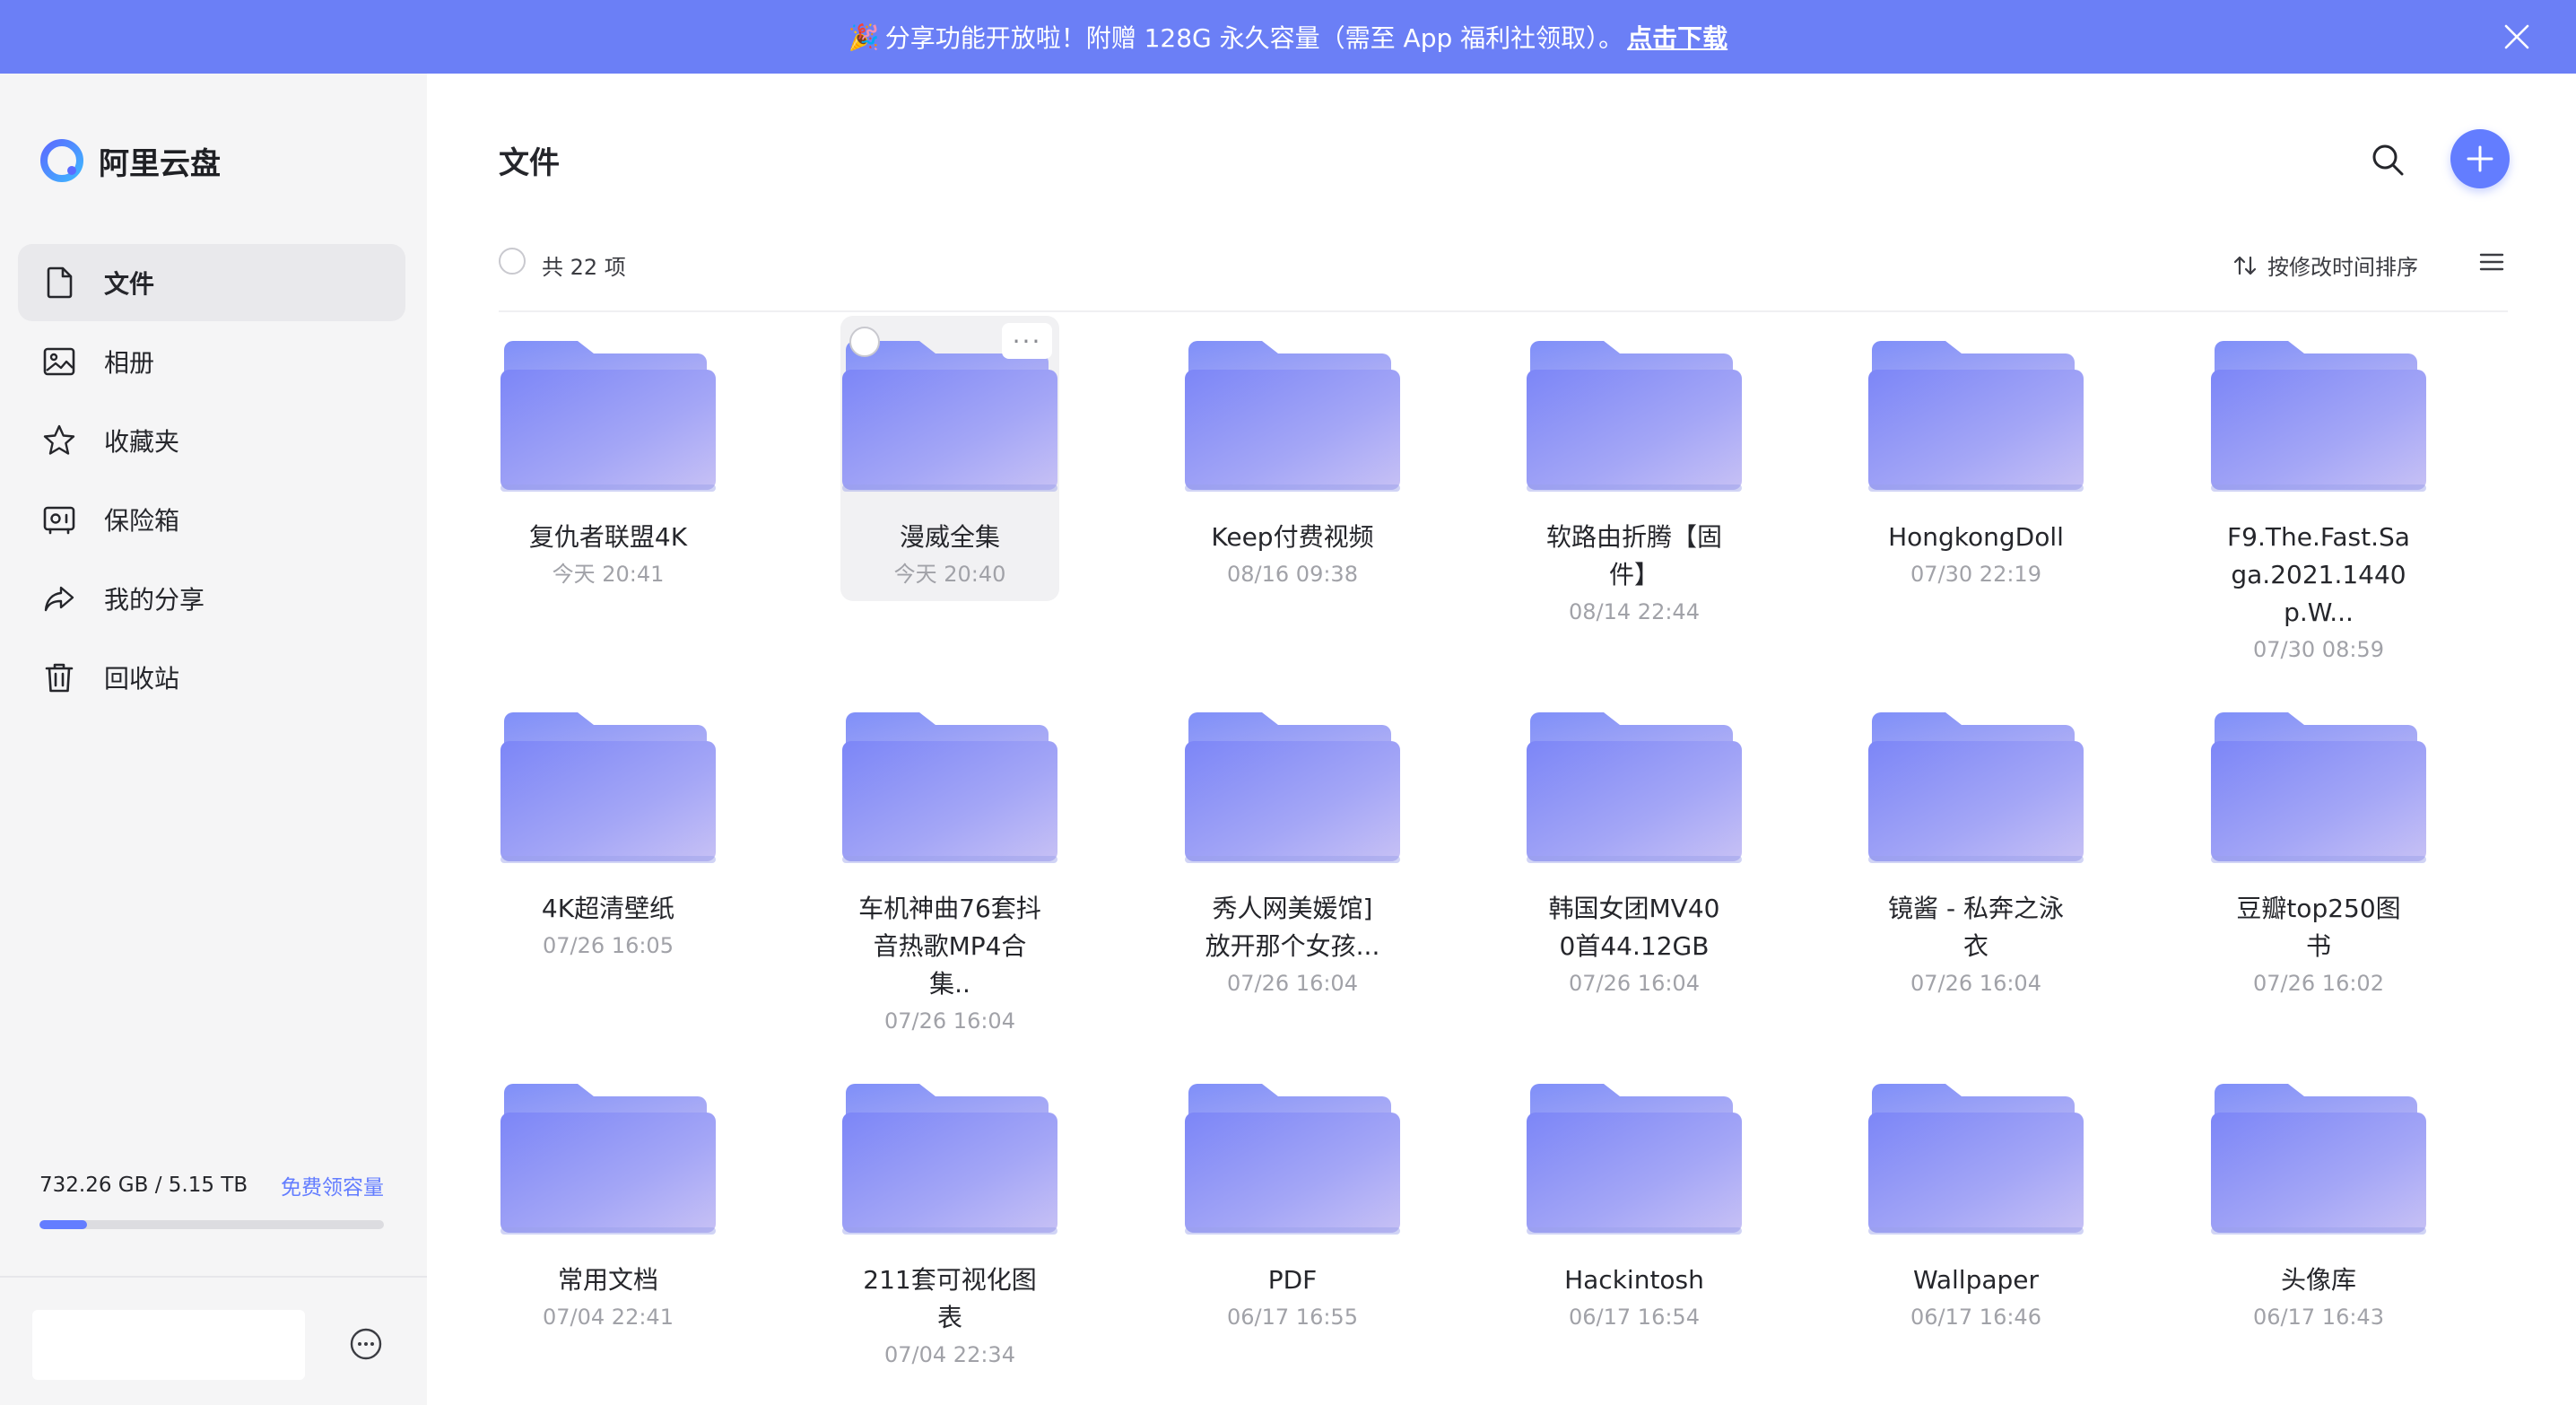 Image resolution: width=2576 pixels, height=1405 pixels. Describe the element at coordinates (2318, 649) in the screenshot. I see `file-modified-time: 07/30 08:59` at that location.